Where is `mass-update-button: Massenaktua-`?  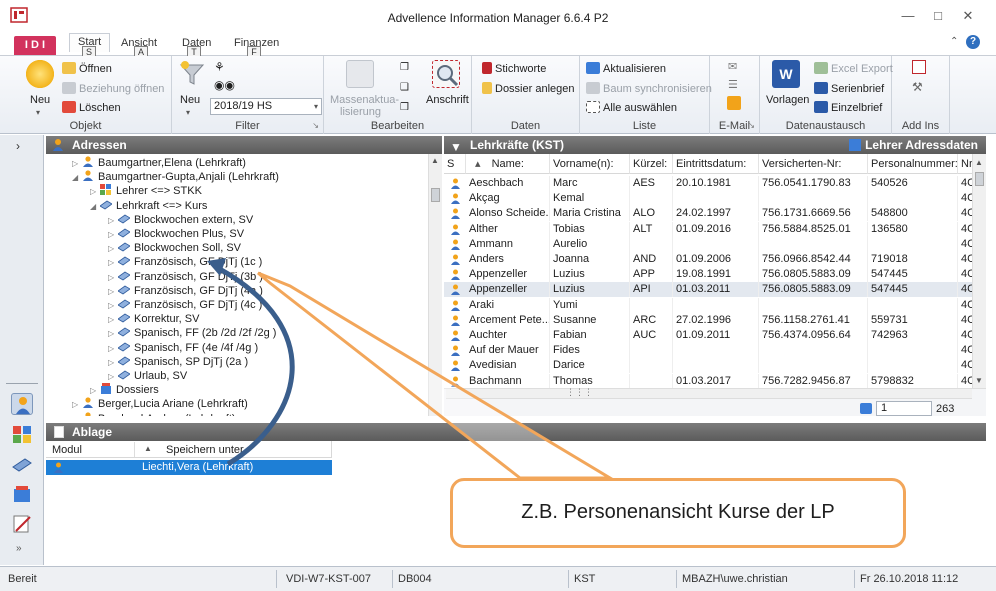
mass-update-button: Massenaktua- is located at coordinates (364, 100).